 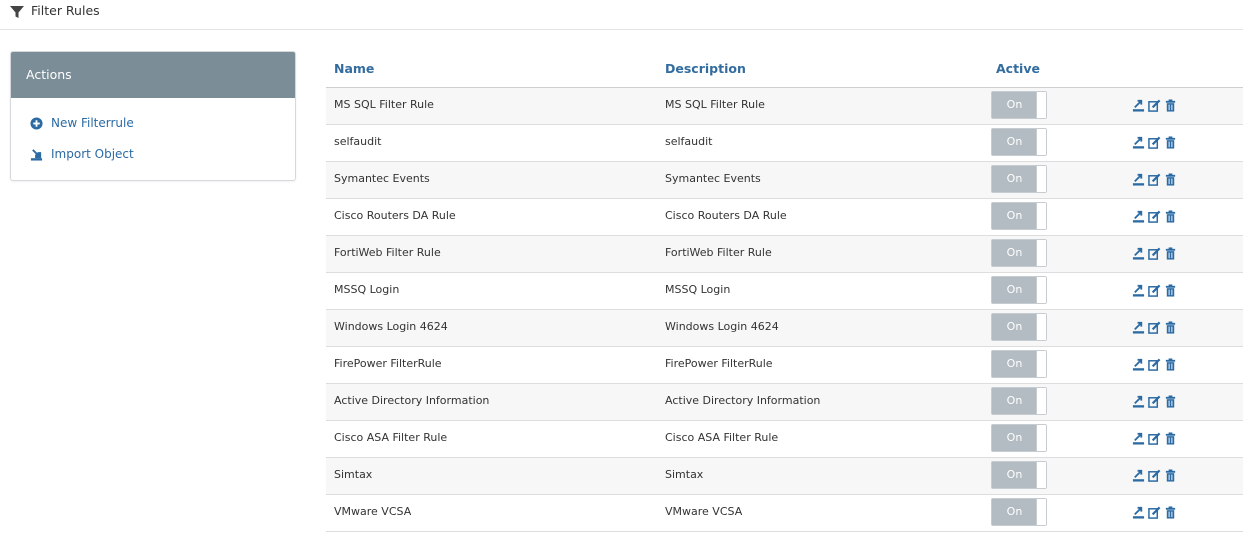 What do you see at coordinates (705, 68) in the screenshot?
I see `column-header-description: Description` at bounding box center [705, 68].